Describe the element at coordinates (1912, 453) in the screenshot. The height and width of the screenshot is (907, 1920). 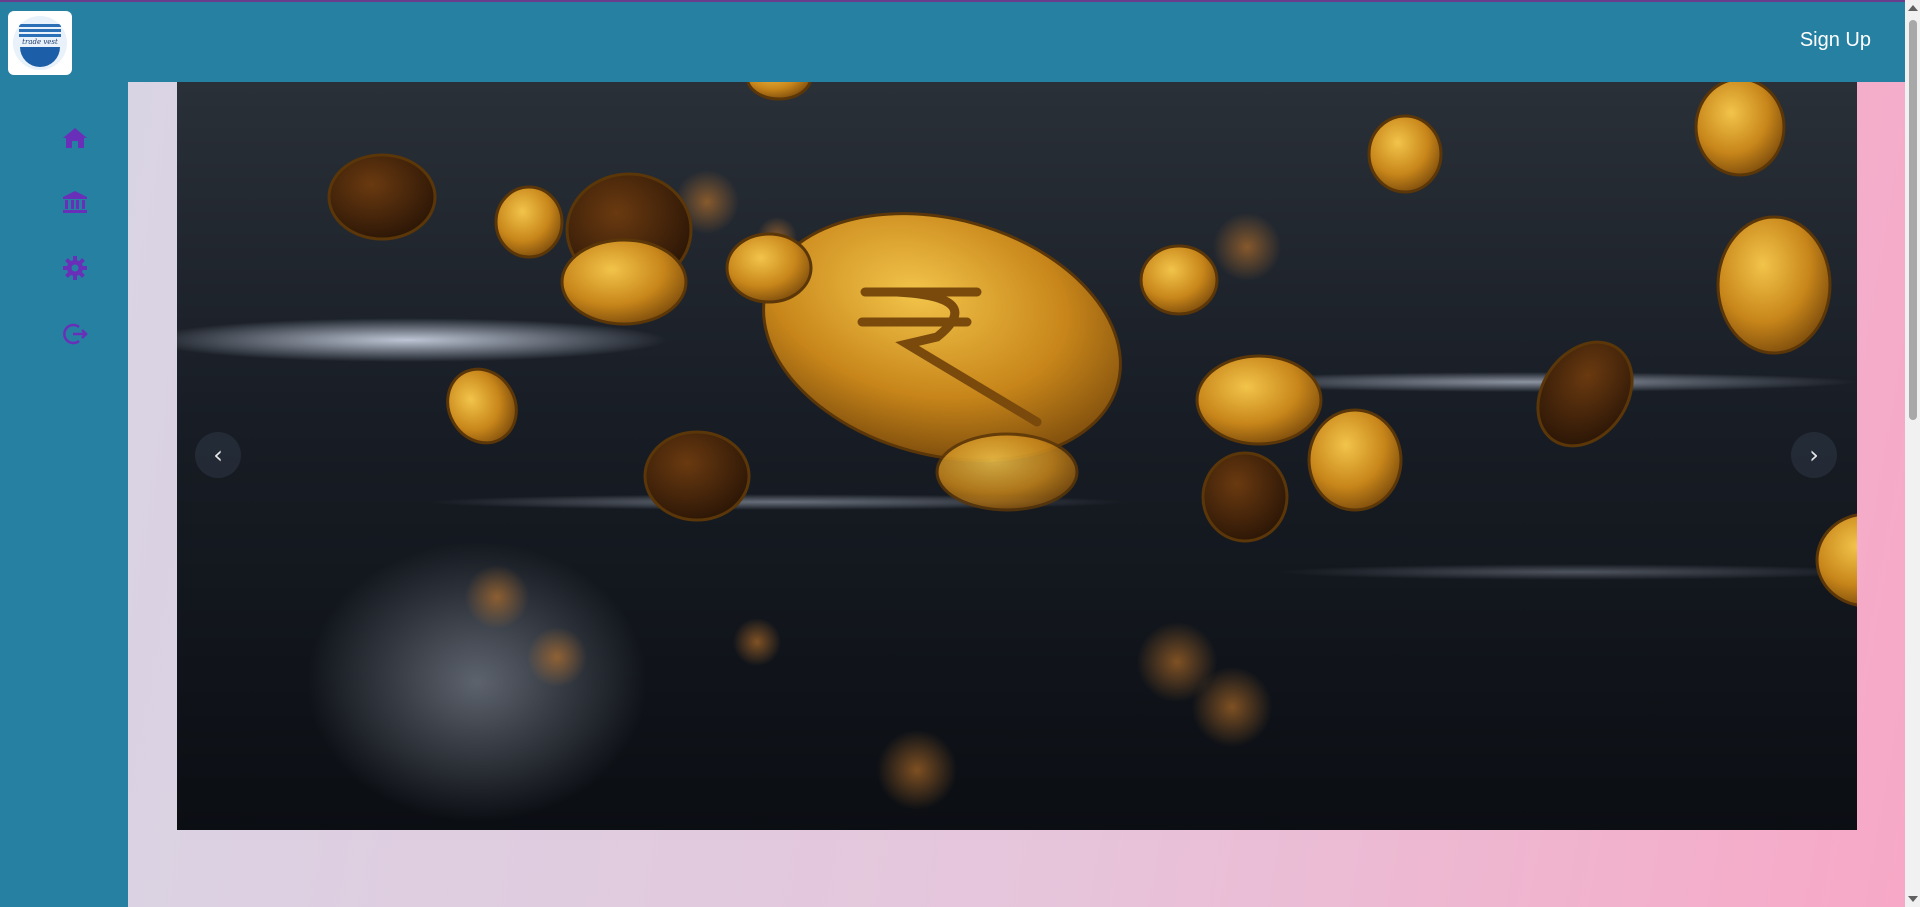
I see `page-scrollbar` at that location.